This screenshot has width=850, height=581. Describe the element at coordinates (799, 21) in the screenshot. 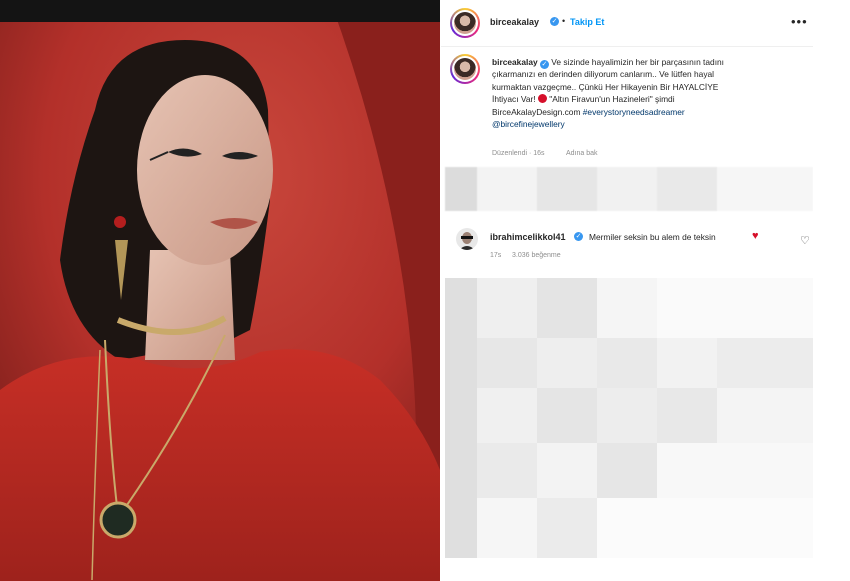

I see `more-options-icon: •••` at that location.